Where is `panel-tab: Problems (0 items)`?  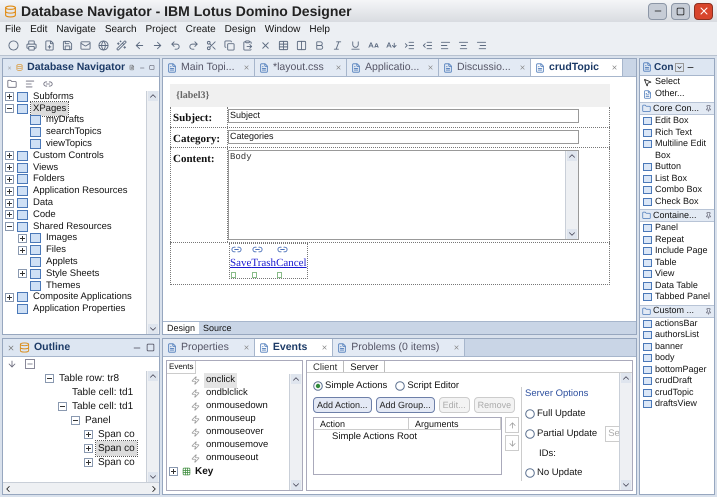
panel-tab: Problems (0 items) is located at coordinates (399, 347).